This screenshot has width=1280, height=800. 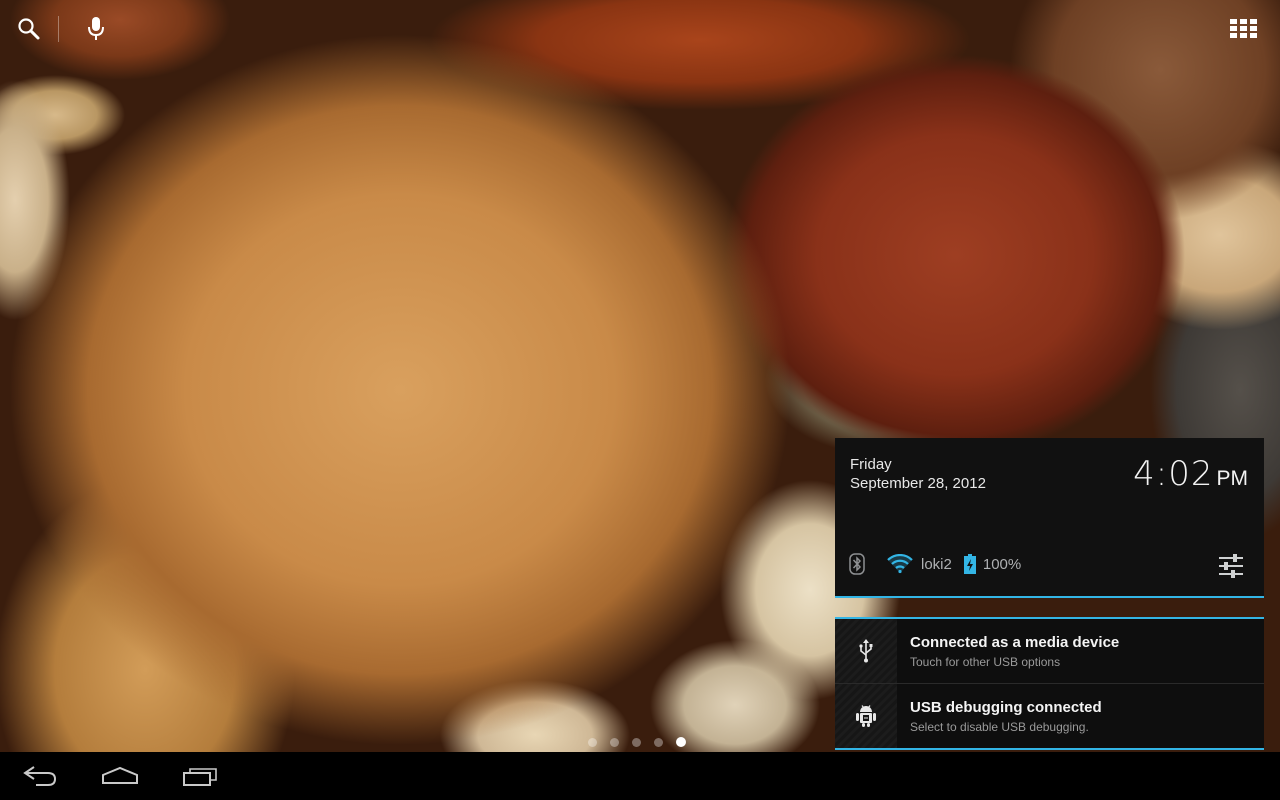 I want to click on android-debug-icon, so click(x=866, y=716).